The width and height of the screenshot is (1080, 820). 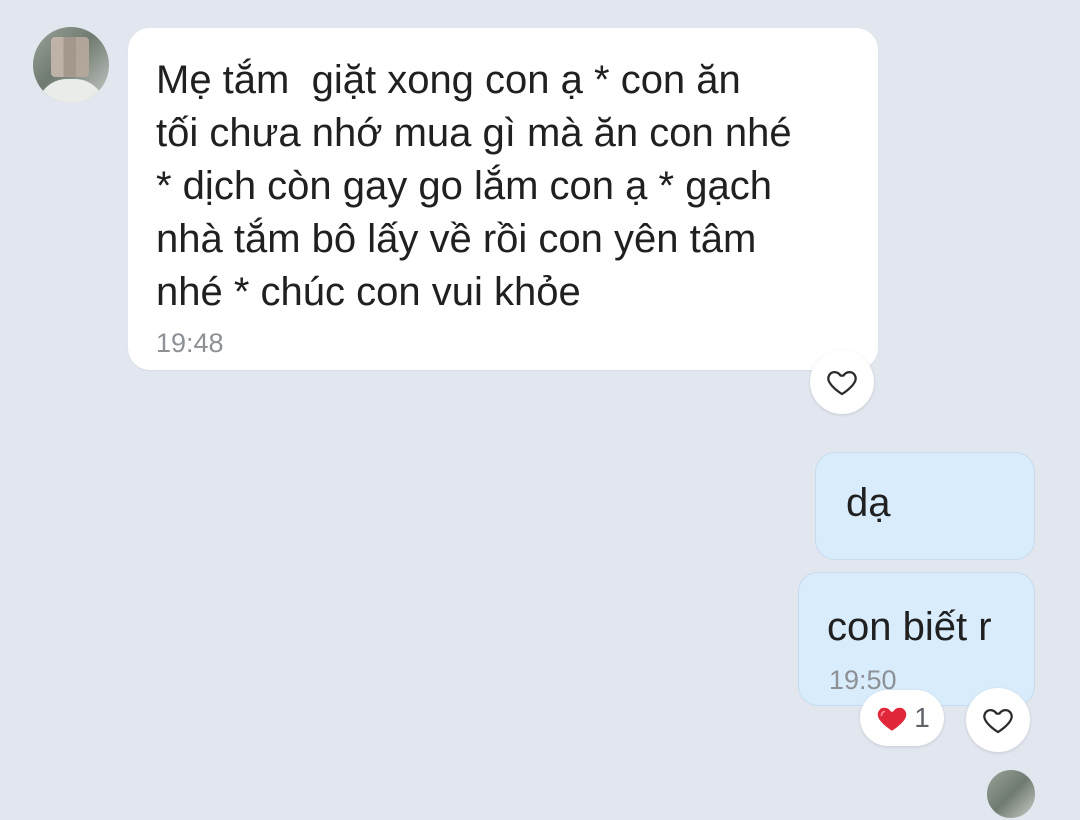 I want to click on outgoing-message-bubble: con biết r 19:50, so click(x=916, y=639).